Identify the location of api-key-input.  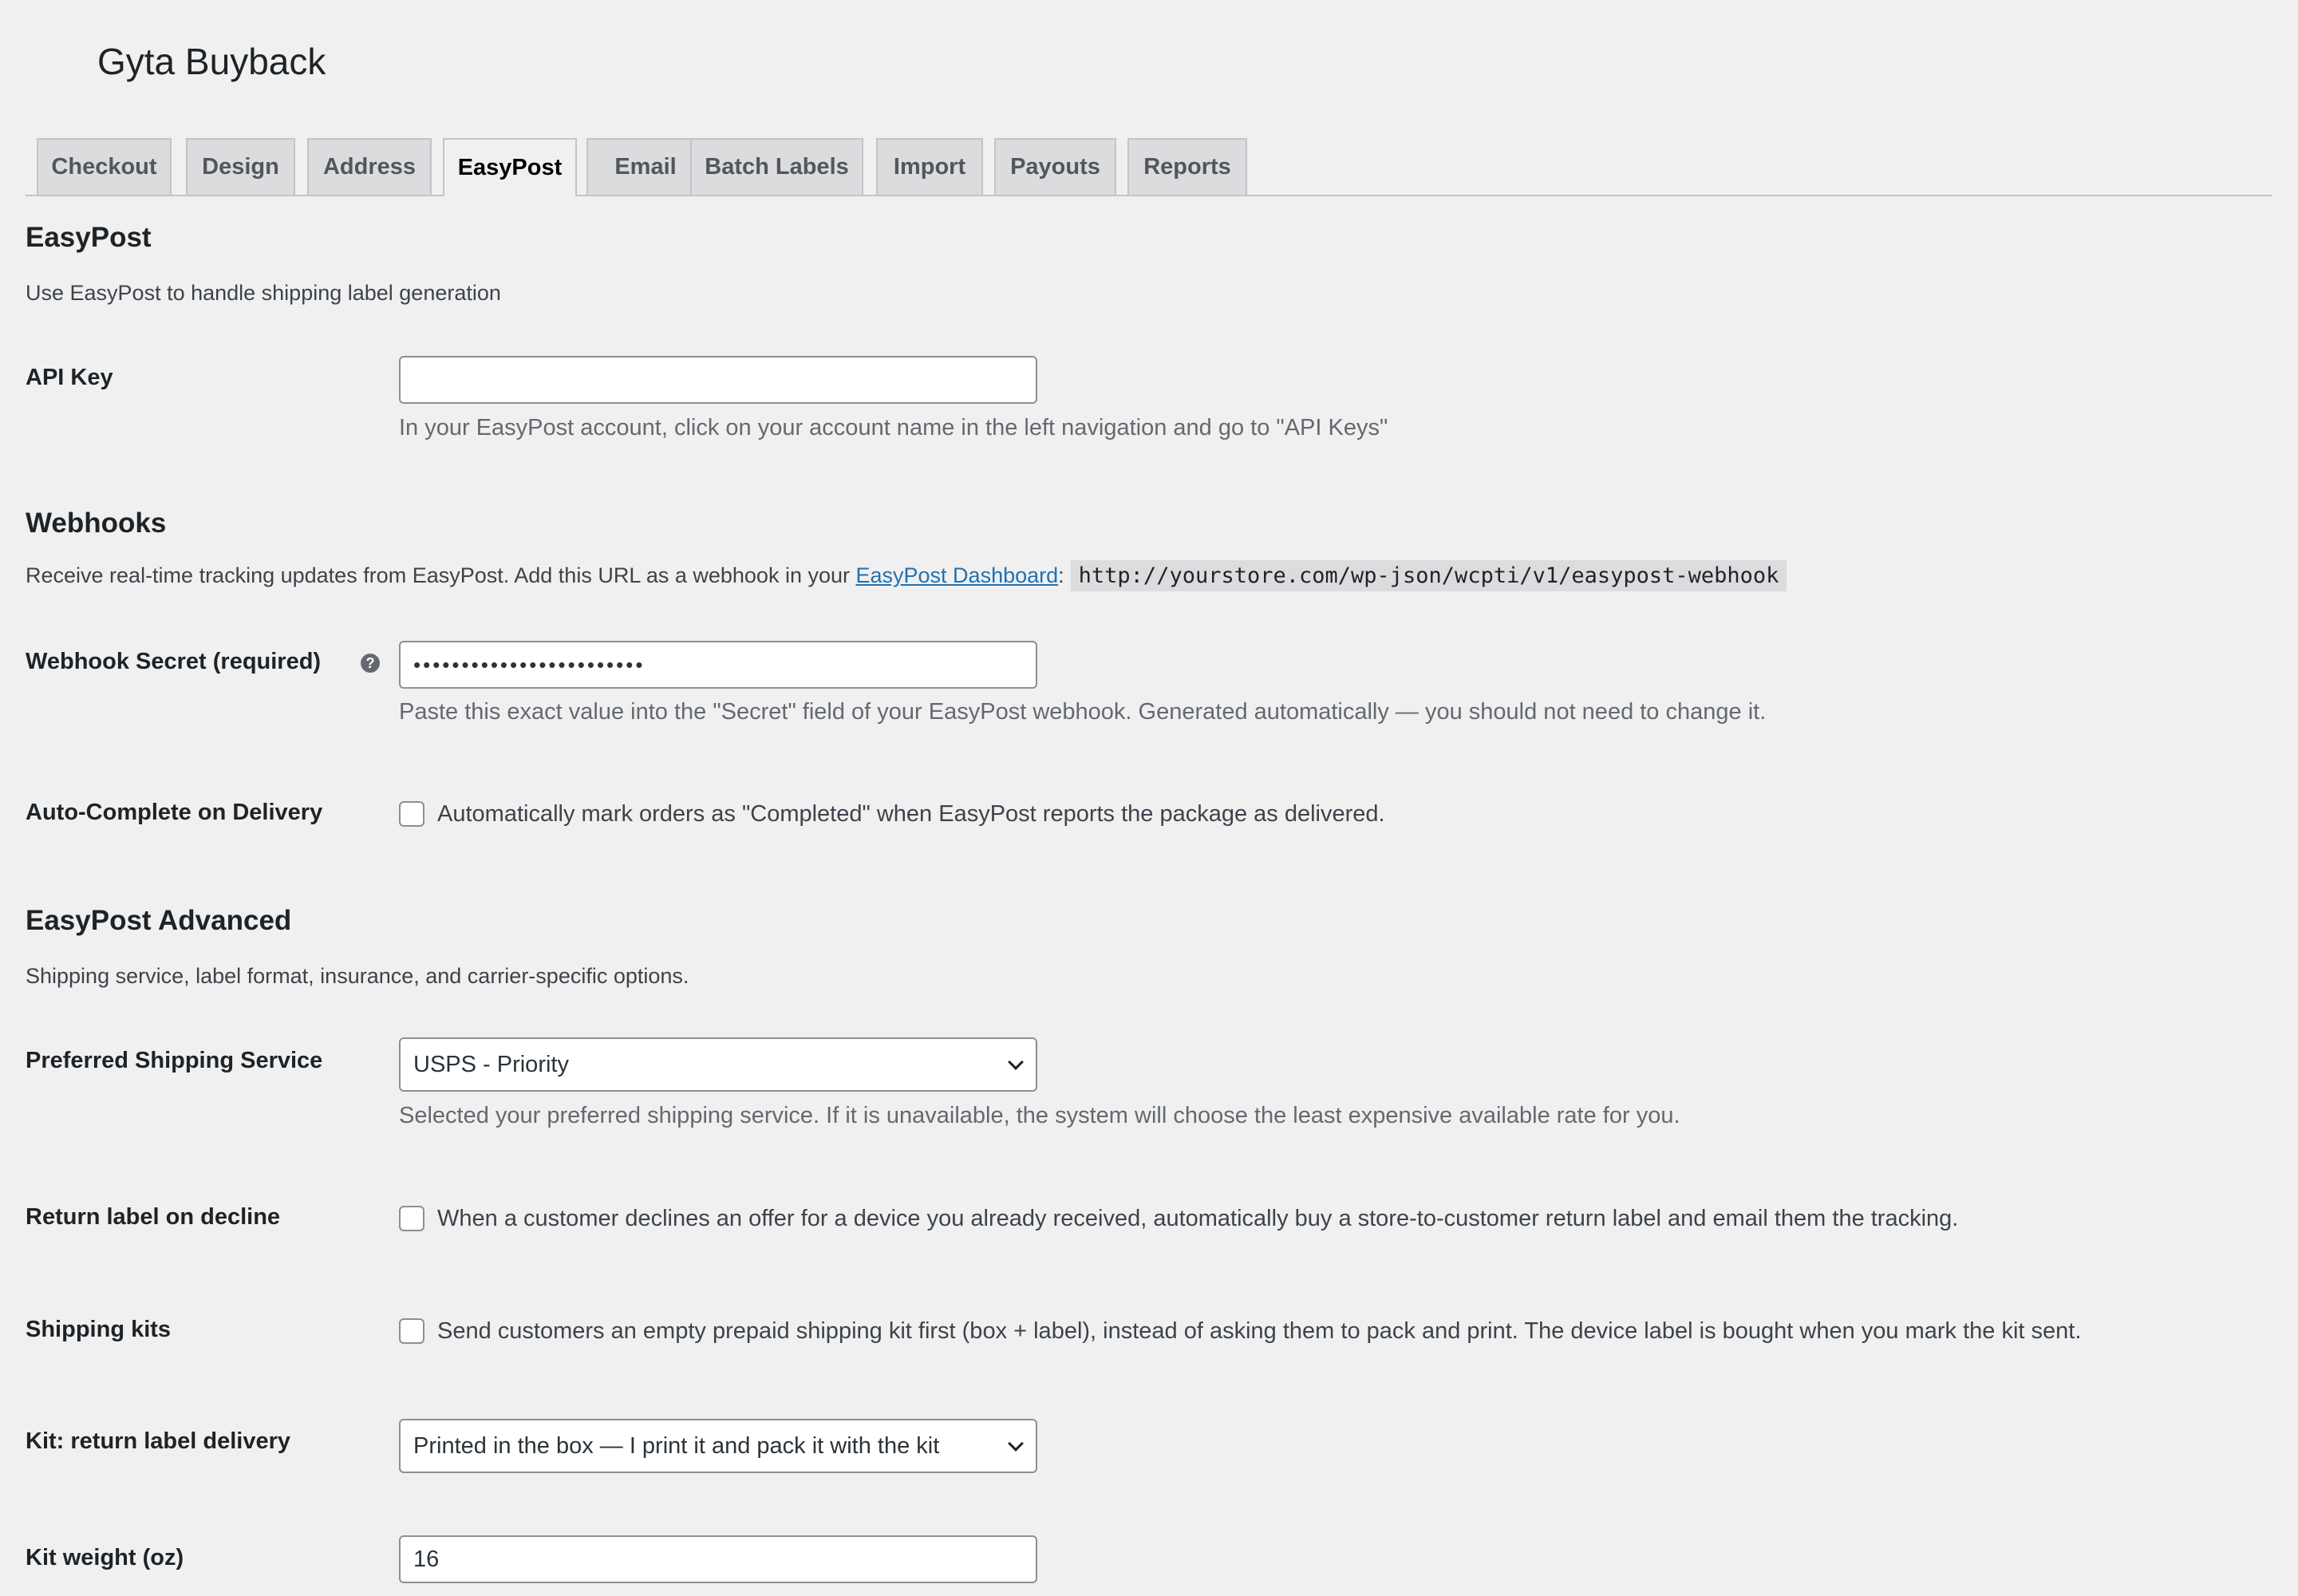
(718, 380).